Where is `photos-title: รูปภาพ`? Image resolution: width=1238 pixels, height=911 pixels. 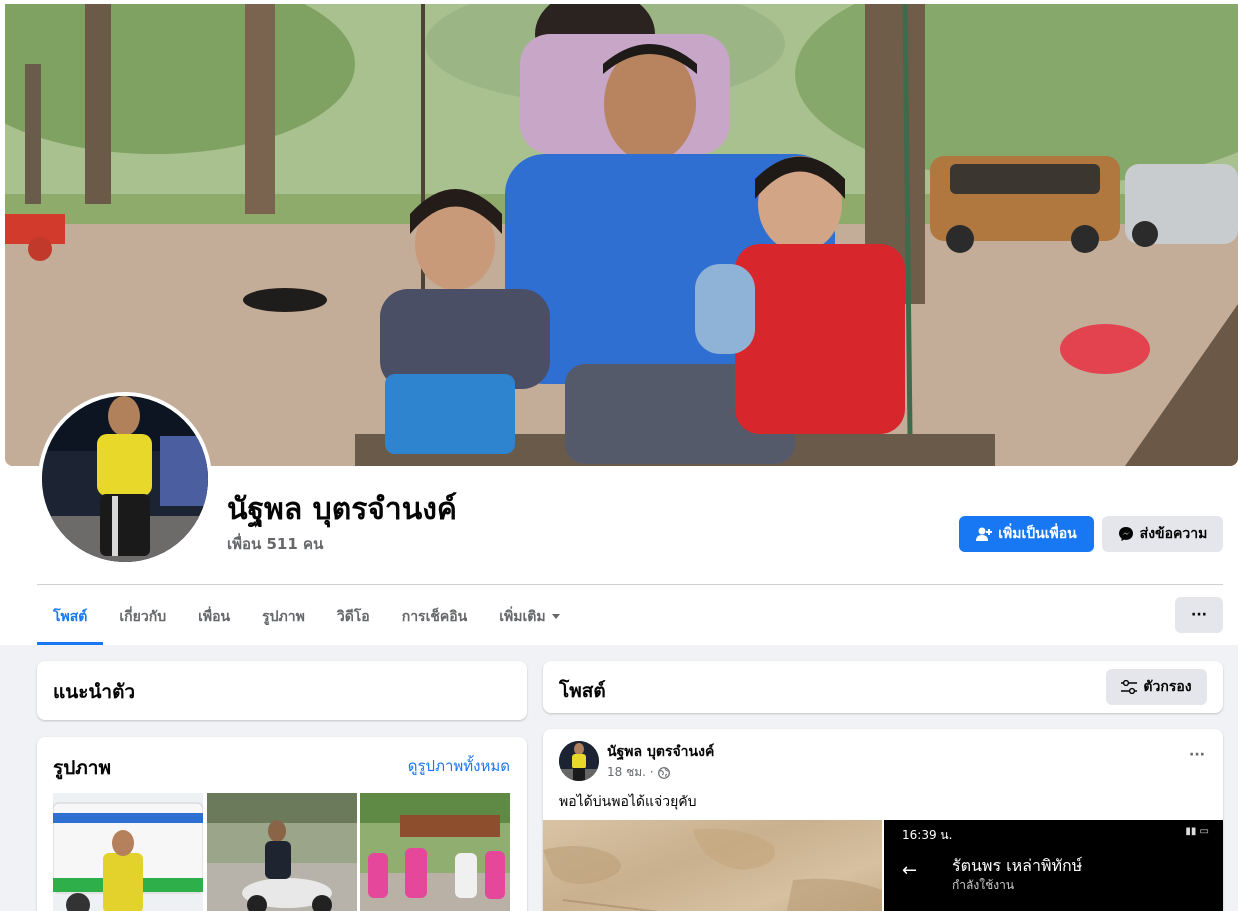
photos-title: รูปภาพ is located at coordinates (82, 768).